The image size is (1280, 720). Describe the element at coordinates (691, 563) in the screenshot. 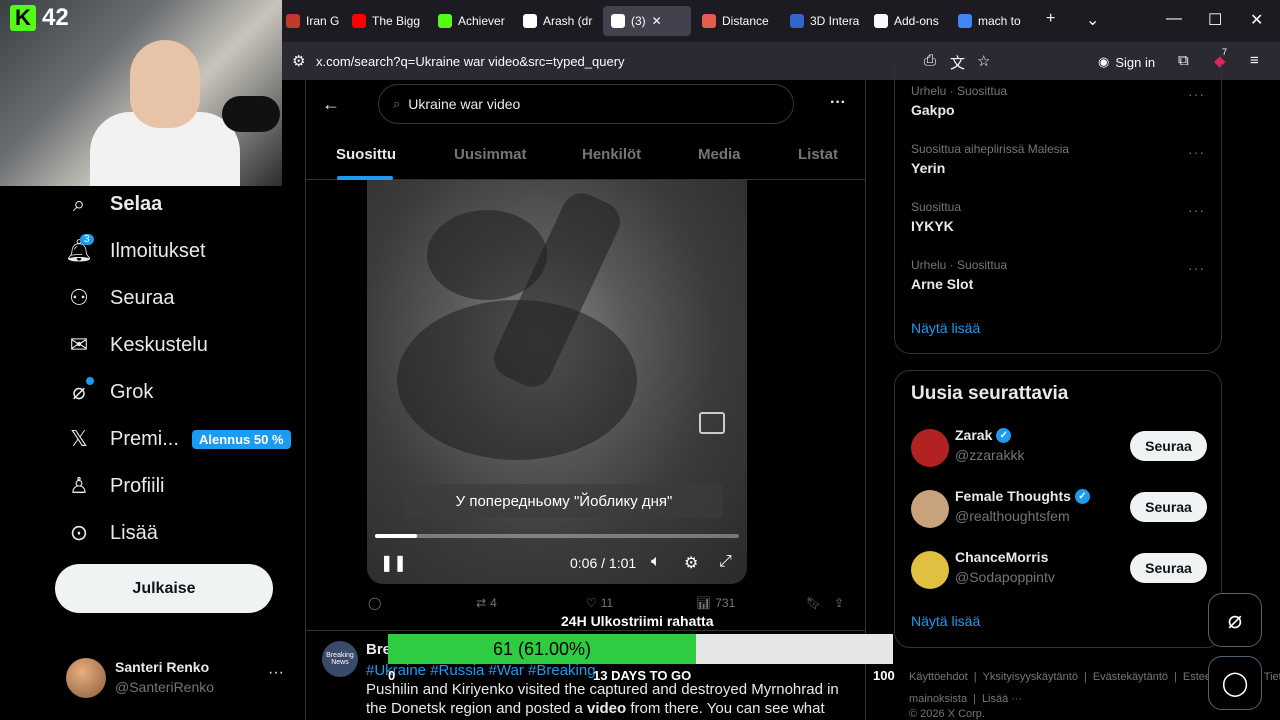

I see `settings-gear-icon: ⚙` at that location.